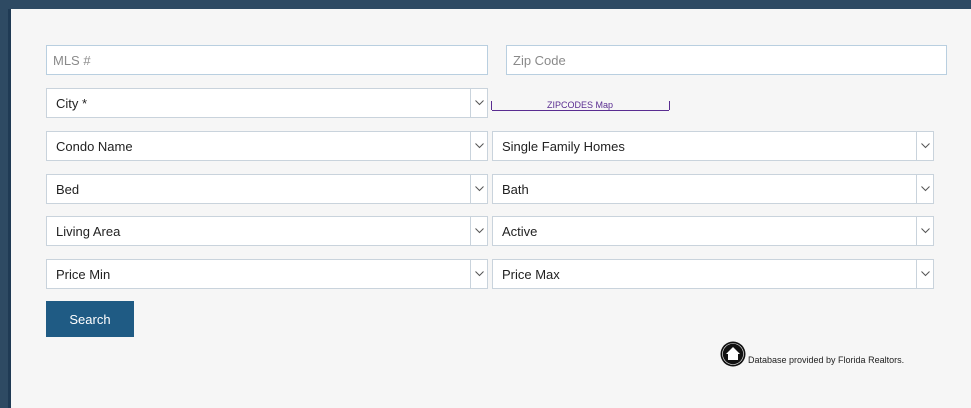 The image size is (971, 408). I want to click on search-button: Search, so click(90, 319).